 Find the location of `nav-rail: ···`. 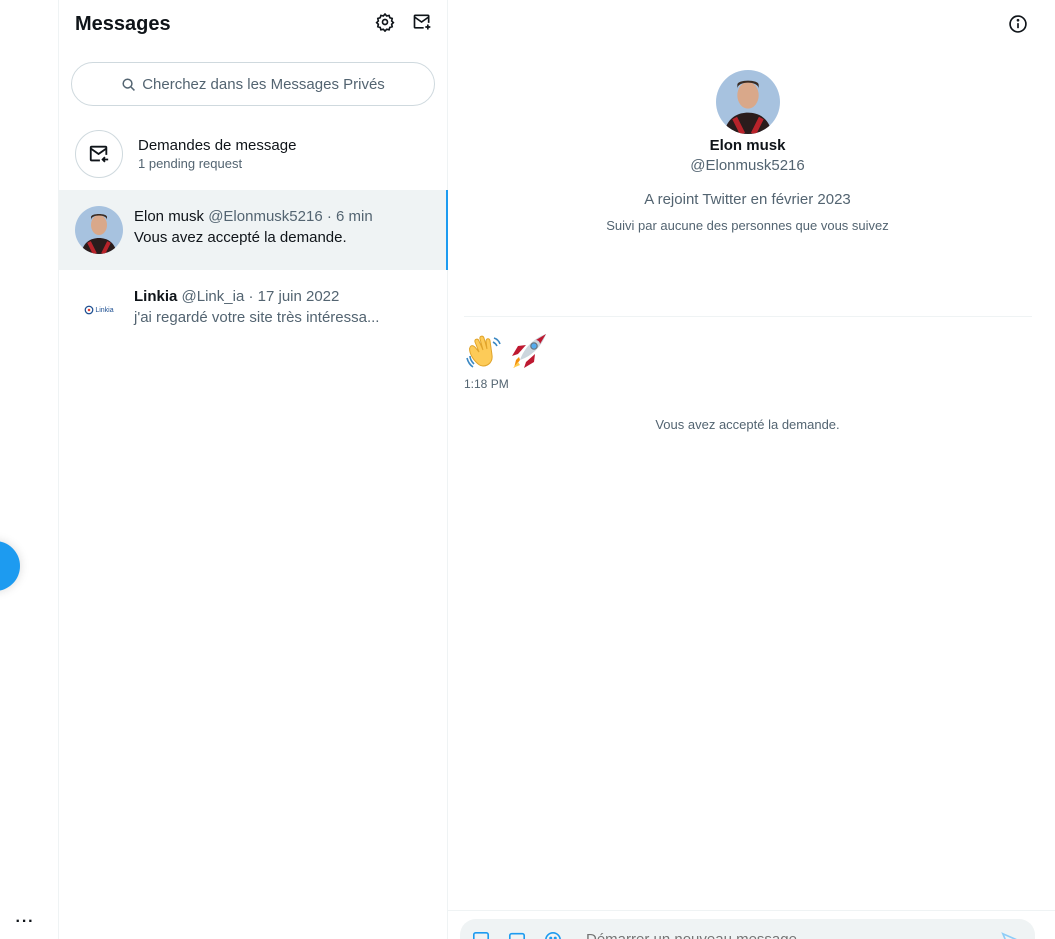

nav-rail: ··· is located at coordinates (29, 469).